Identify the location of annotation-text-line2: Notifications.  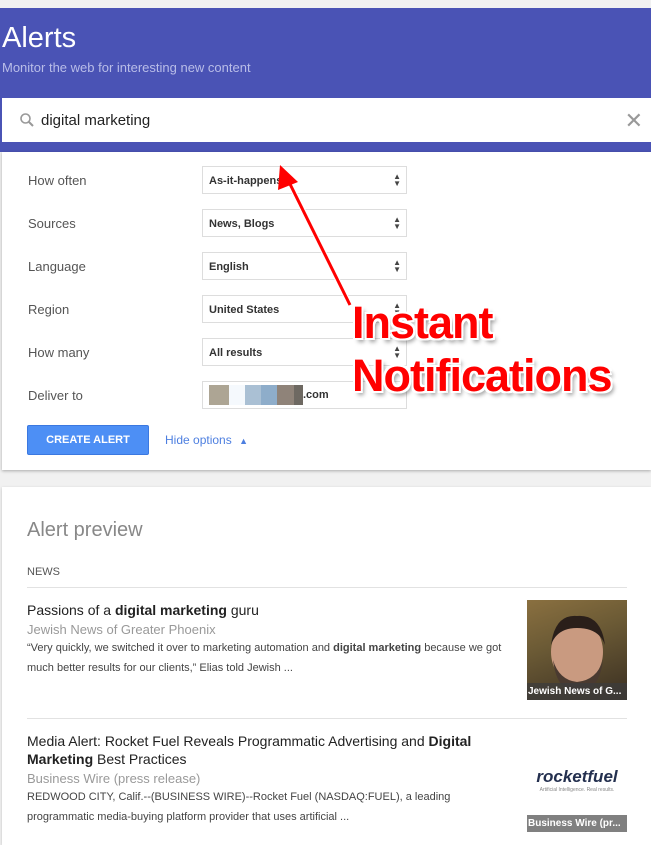
(482, 375).